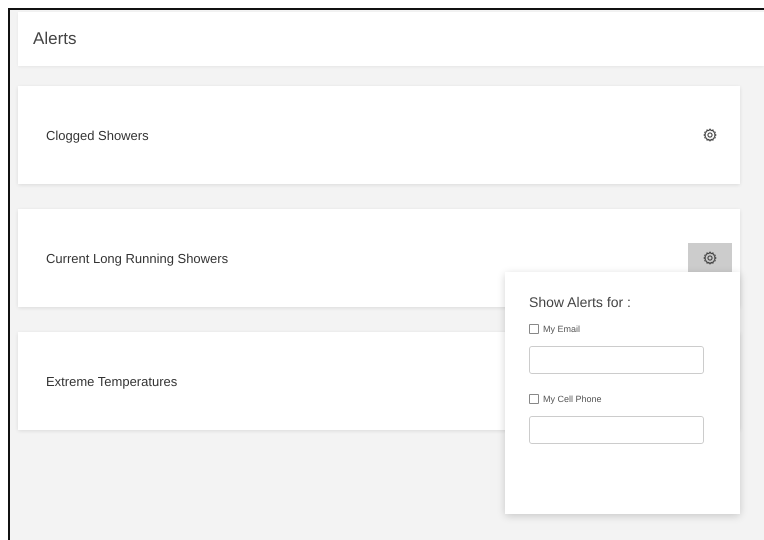 This screenshot has width=764, height=540. Describe the element at coordinates (580, 302) in the screenshot. I see `popup-title: Show Alerts for :` at that location.